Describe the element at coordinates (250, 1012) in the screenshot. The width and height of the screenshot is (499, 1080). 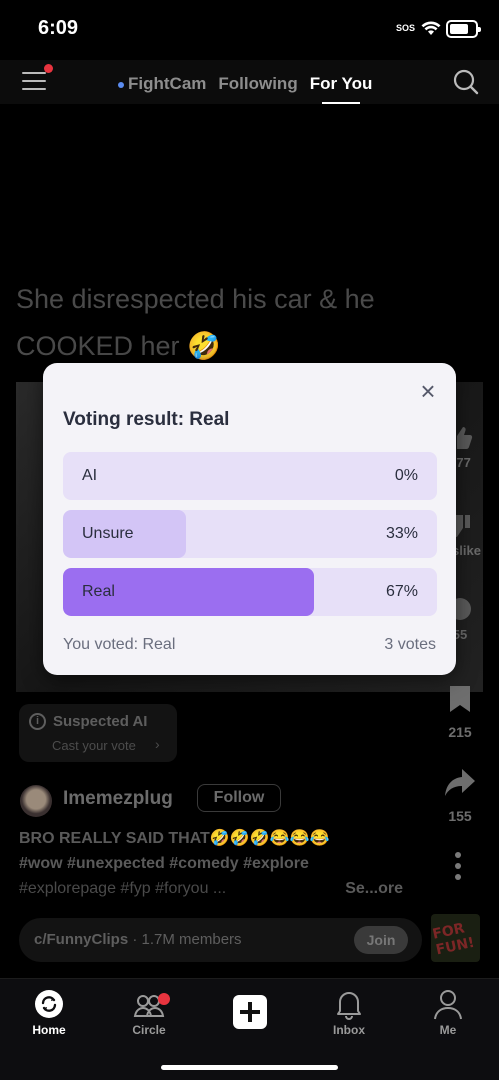
I see `create-plus-icon` at that location.